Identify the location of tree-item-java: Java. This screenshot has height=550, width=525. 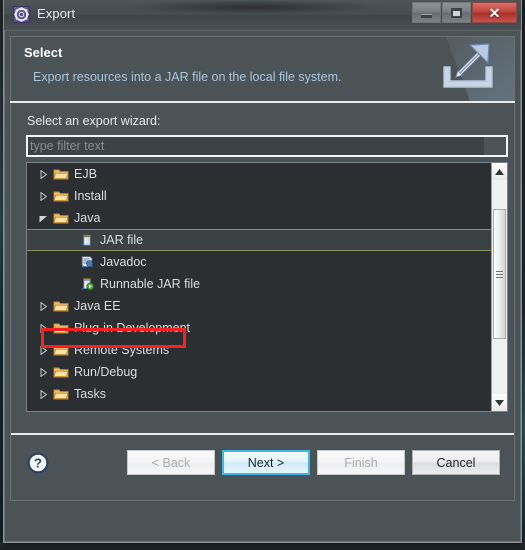
(259, 218).